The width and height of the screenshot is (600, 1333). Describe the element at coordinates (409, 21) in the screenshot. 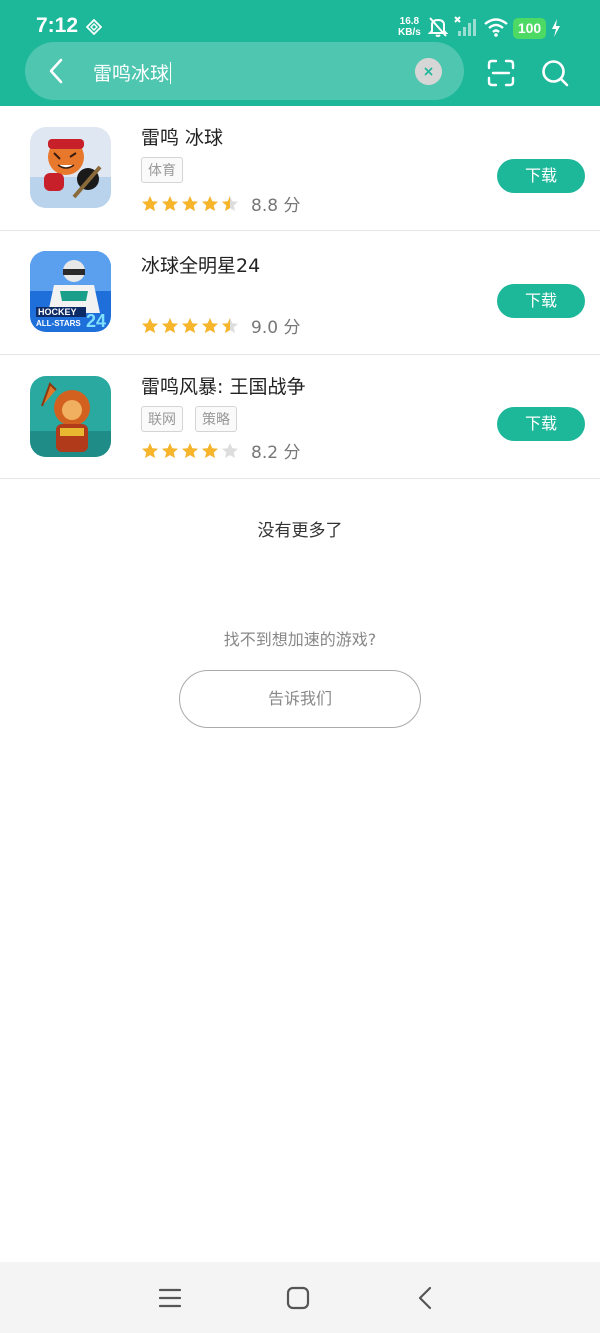

I see `net-speed-value: 16.8` at that location.